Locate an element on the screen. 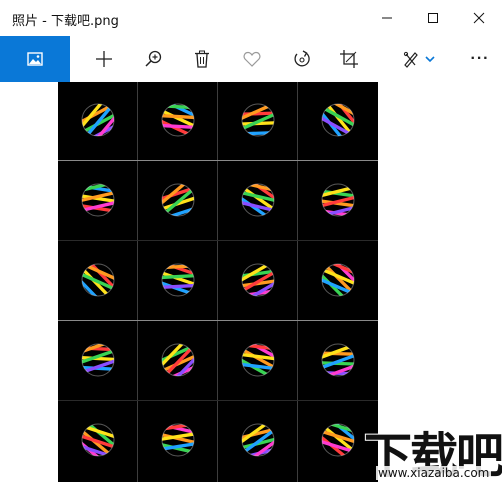  delete-icon is located at coordinates (202, 59).